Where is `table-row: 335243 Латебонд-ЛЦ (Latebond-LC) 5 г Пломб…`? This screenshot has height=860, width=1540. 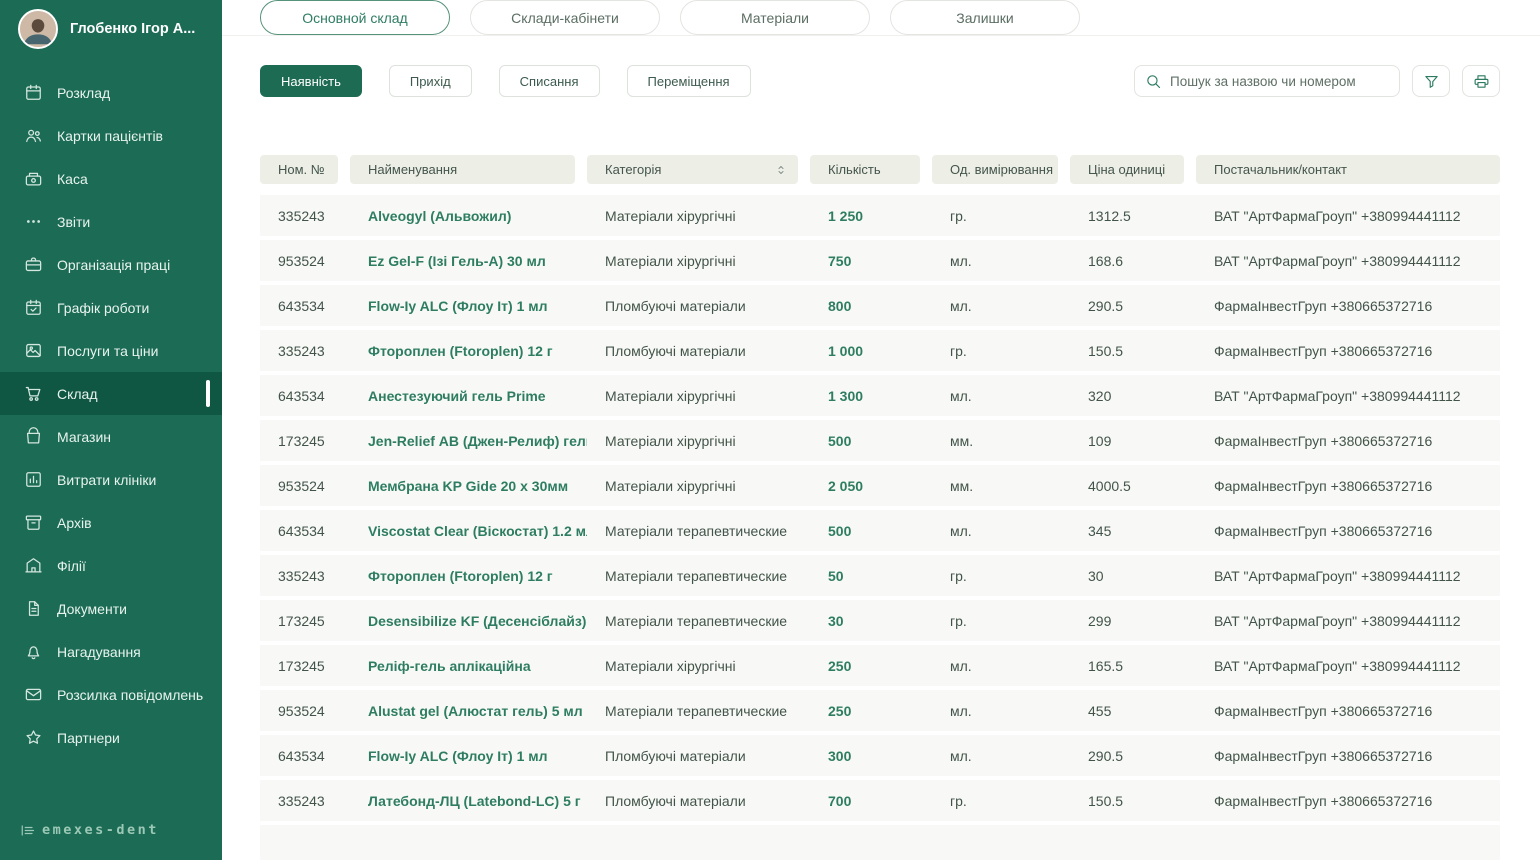 table-row: 335243 Латебонд-ЛЦ (Latebond-LC) 5 г Пломб… is located at coordinates (880, 800).